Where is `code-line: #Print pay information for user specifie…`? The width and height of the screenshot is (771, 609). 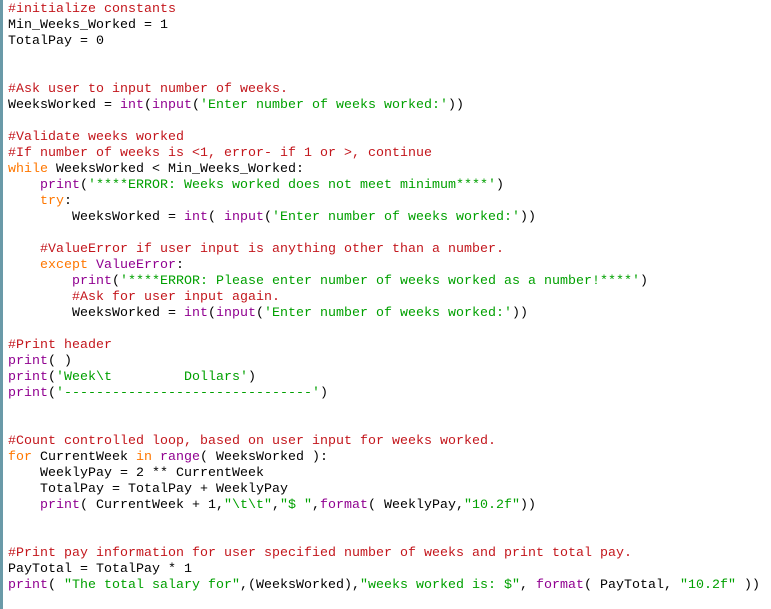
code-line: #Print pay information for user specifie… is located at coordinates (384, 553).